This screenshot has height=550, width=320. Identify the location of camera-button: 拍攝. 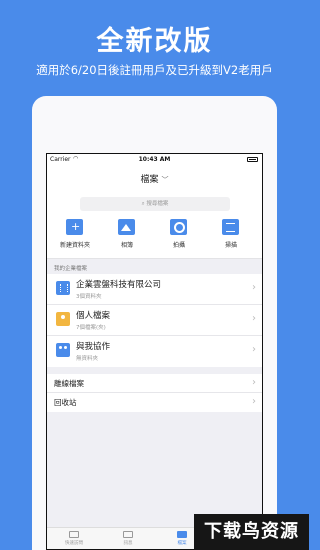
(179, 237).